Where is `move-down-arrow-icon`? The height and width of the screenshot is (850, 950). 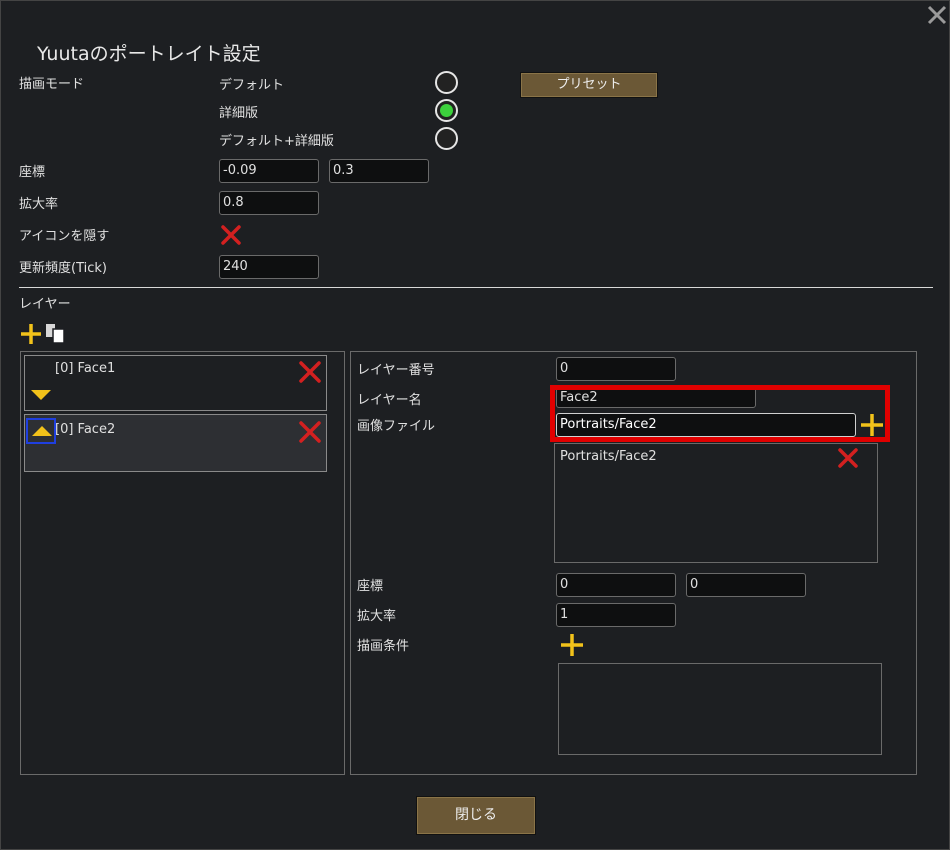 move-down-arrow-icon is located at coordinates (41, 395).